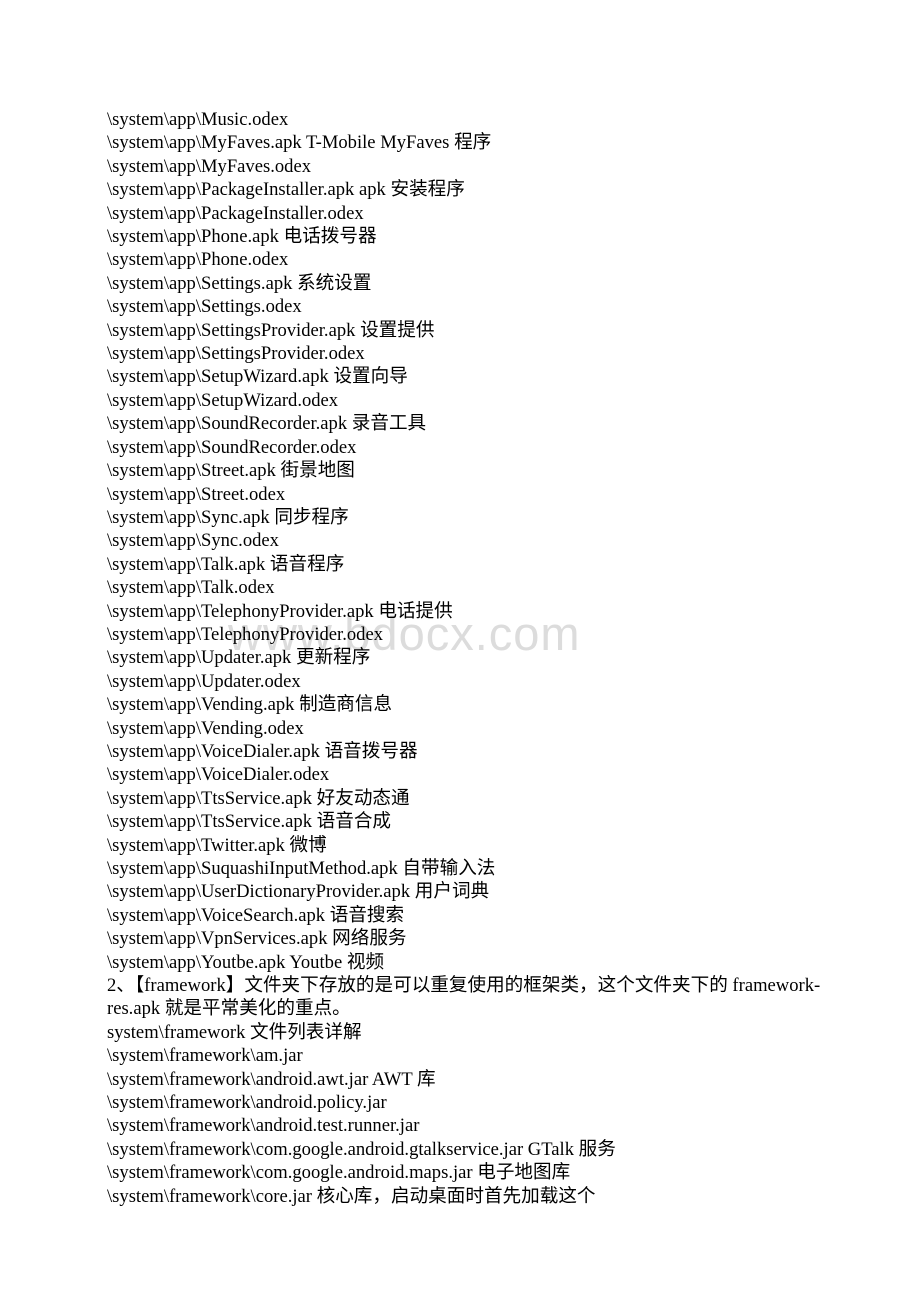 This screenshot has width=920, height=1302. I want to click on document-line: \system\app\Settings.odex, so click(204, 307).